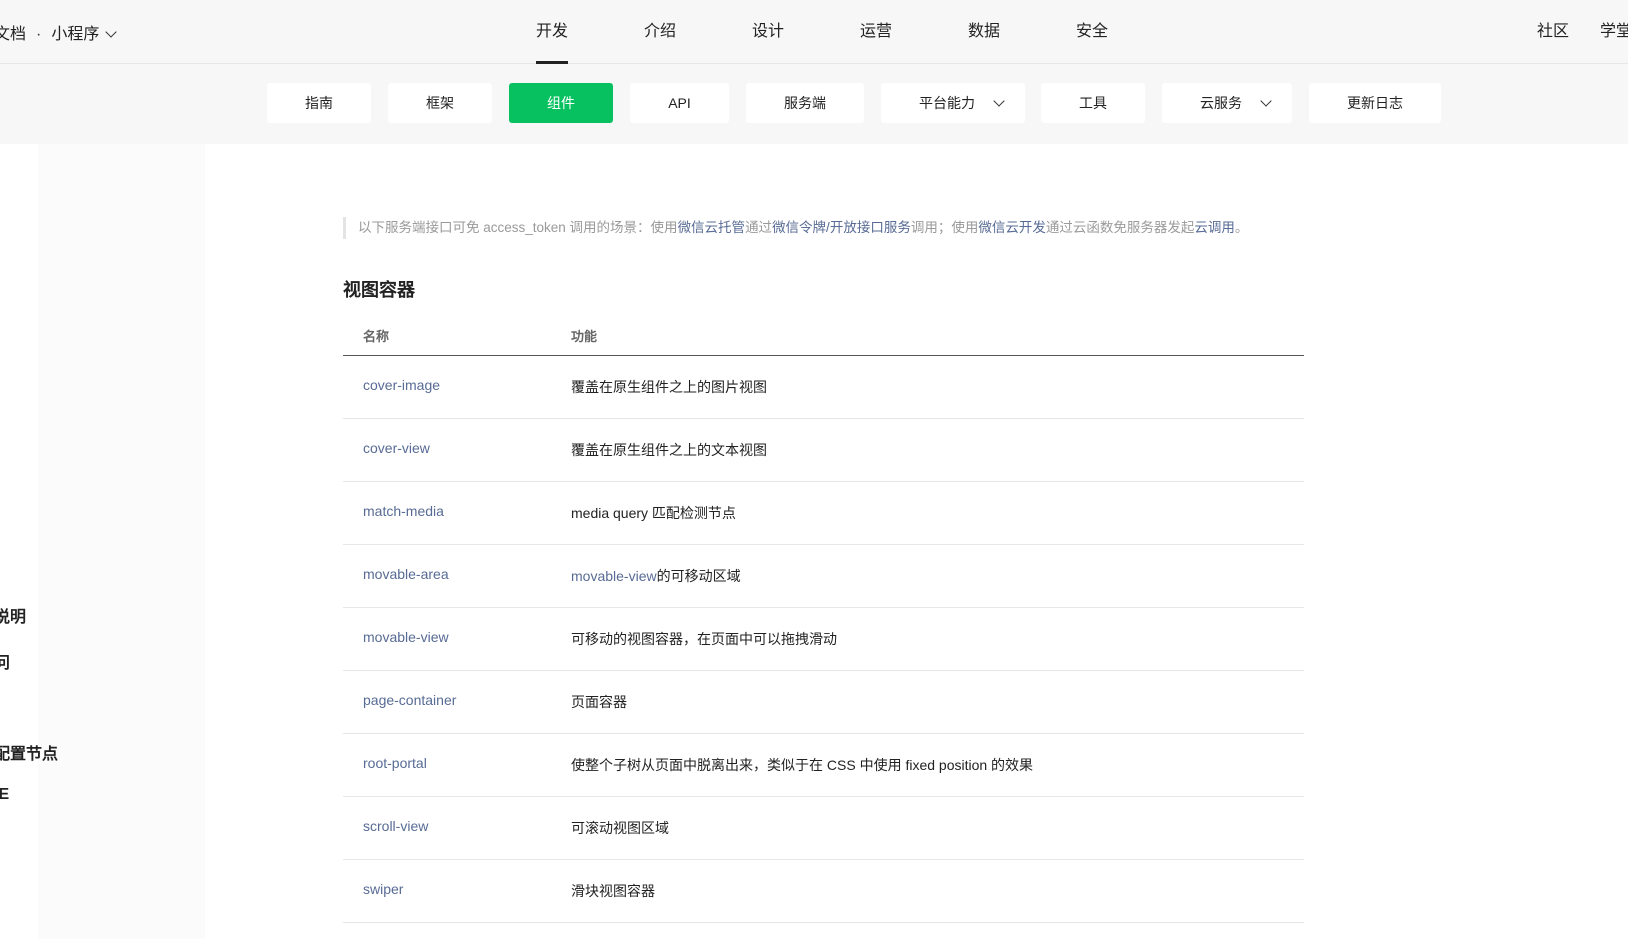 This screenshot has width=1628, height=939. What do you see at coordinates (712, 227) in the screenshot?
I see `notice-link-cloud-hosting: 微信云托管` at bounding box center [712, 227].